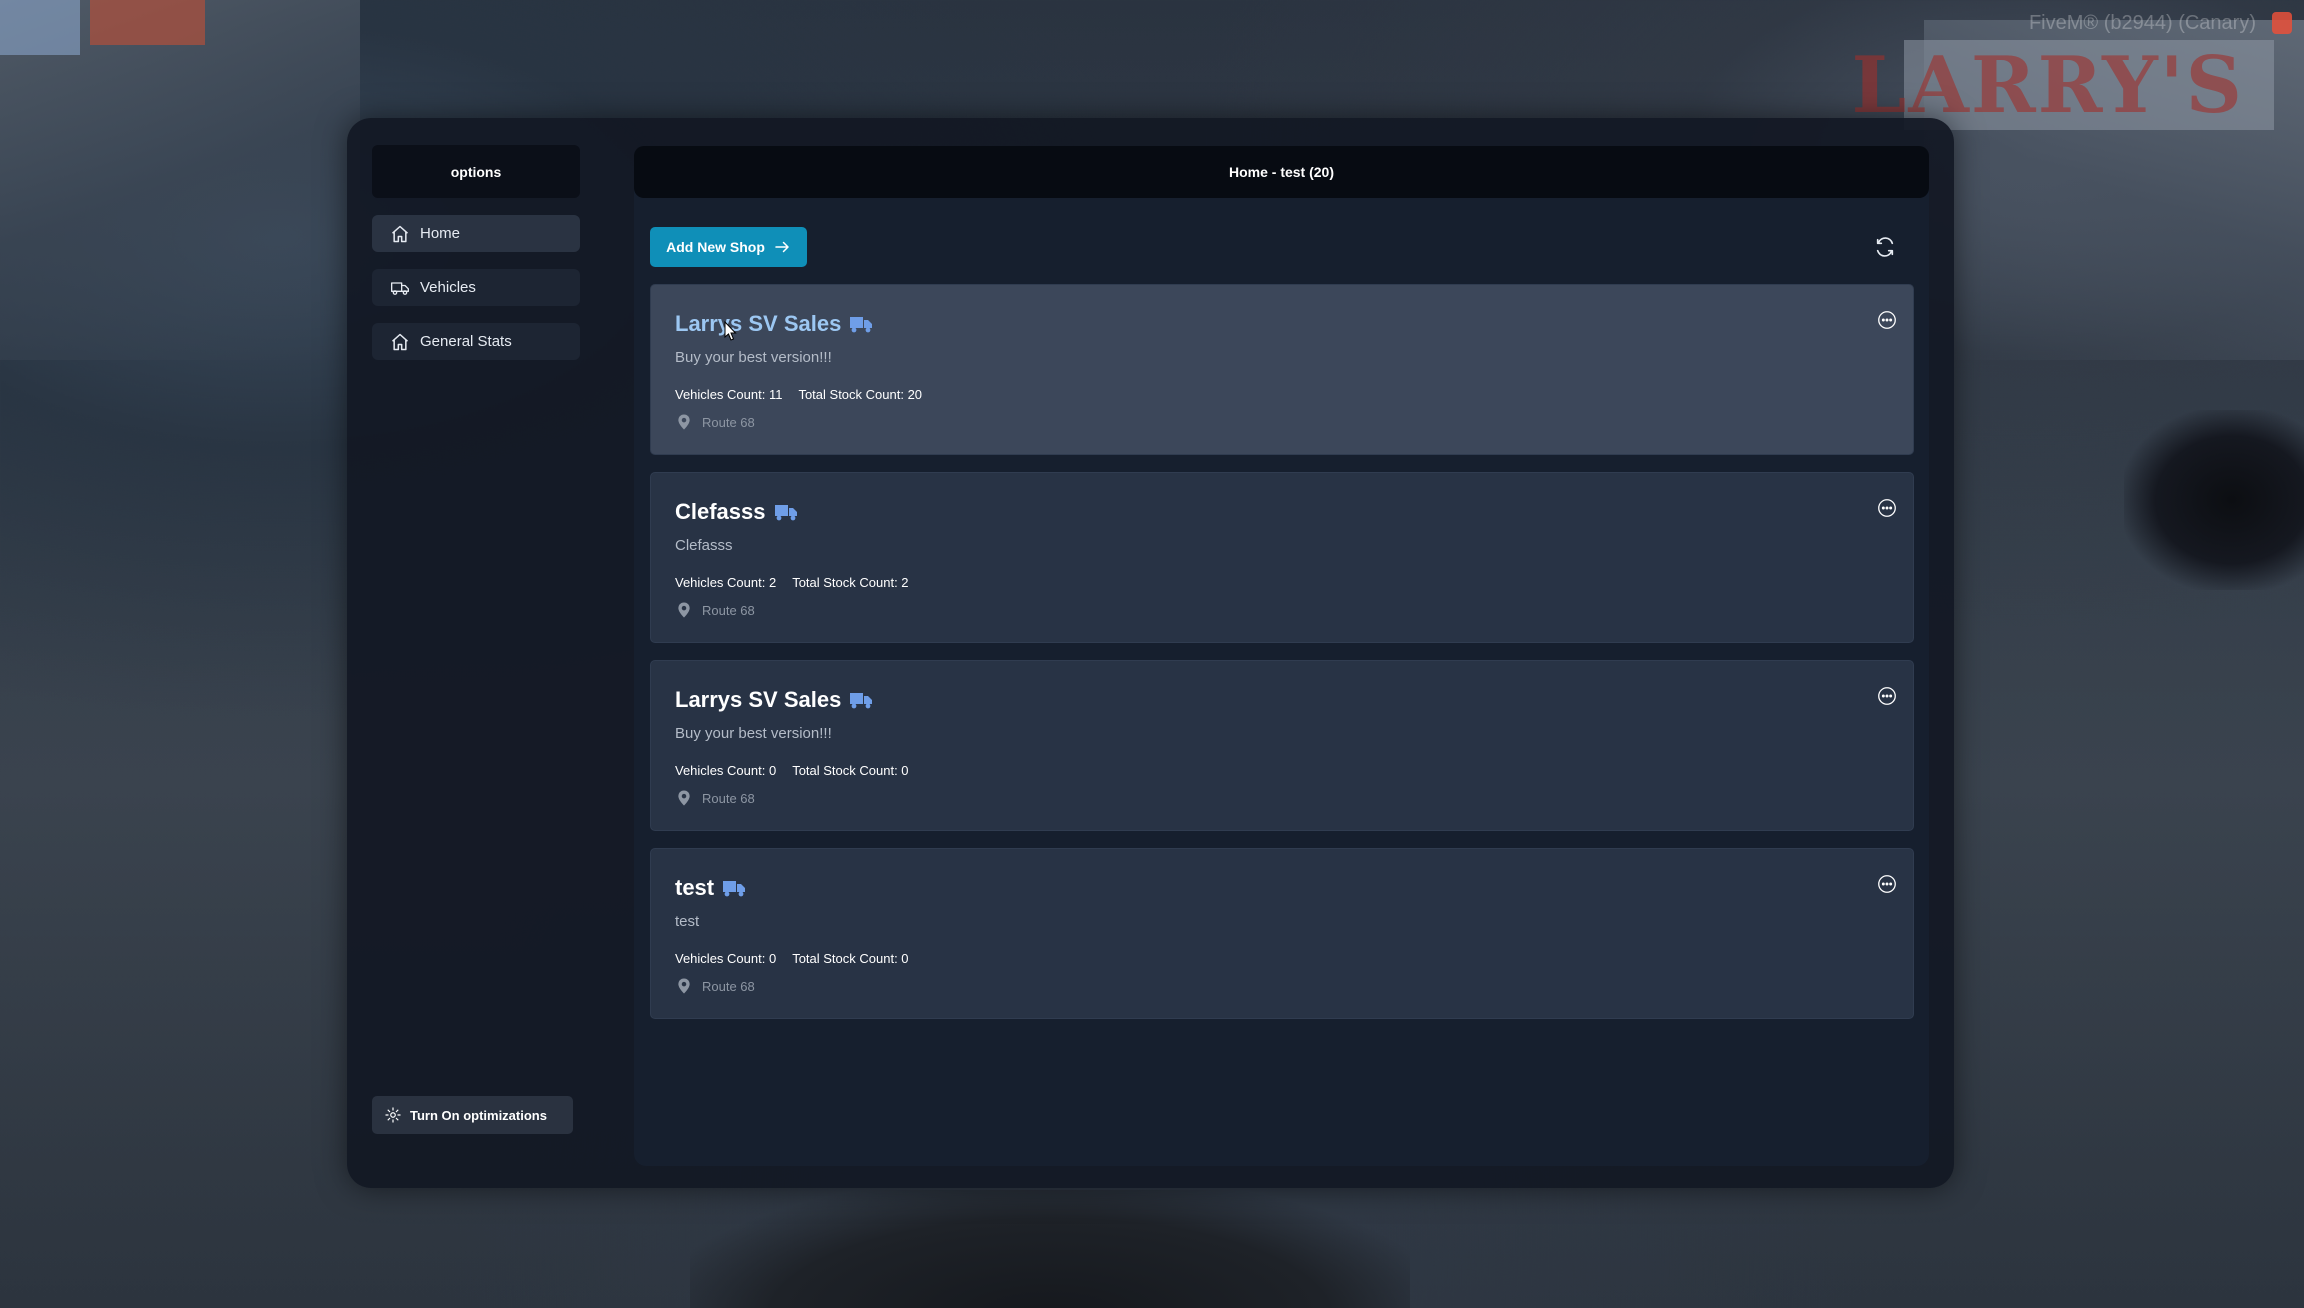  Describe the element at coordinates (440, 233) in the screenshot. I see `sidebar-item-label: Home` at that location.